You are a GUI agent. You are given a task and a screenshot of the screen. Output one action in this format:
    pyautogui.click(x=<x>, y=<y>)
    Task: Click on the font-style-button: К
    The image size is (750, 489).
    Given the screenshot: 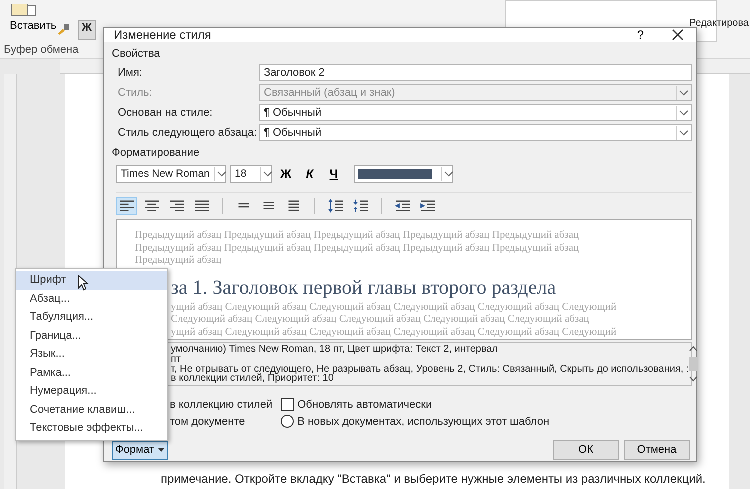 What is the action you would take?
    pyautogui.click(x=310, y=174)
    